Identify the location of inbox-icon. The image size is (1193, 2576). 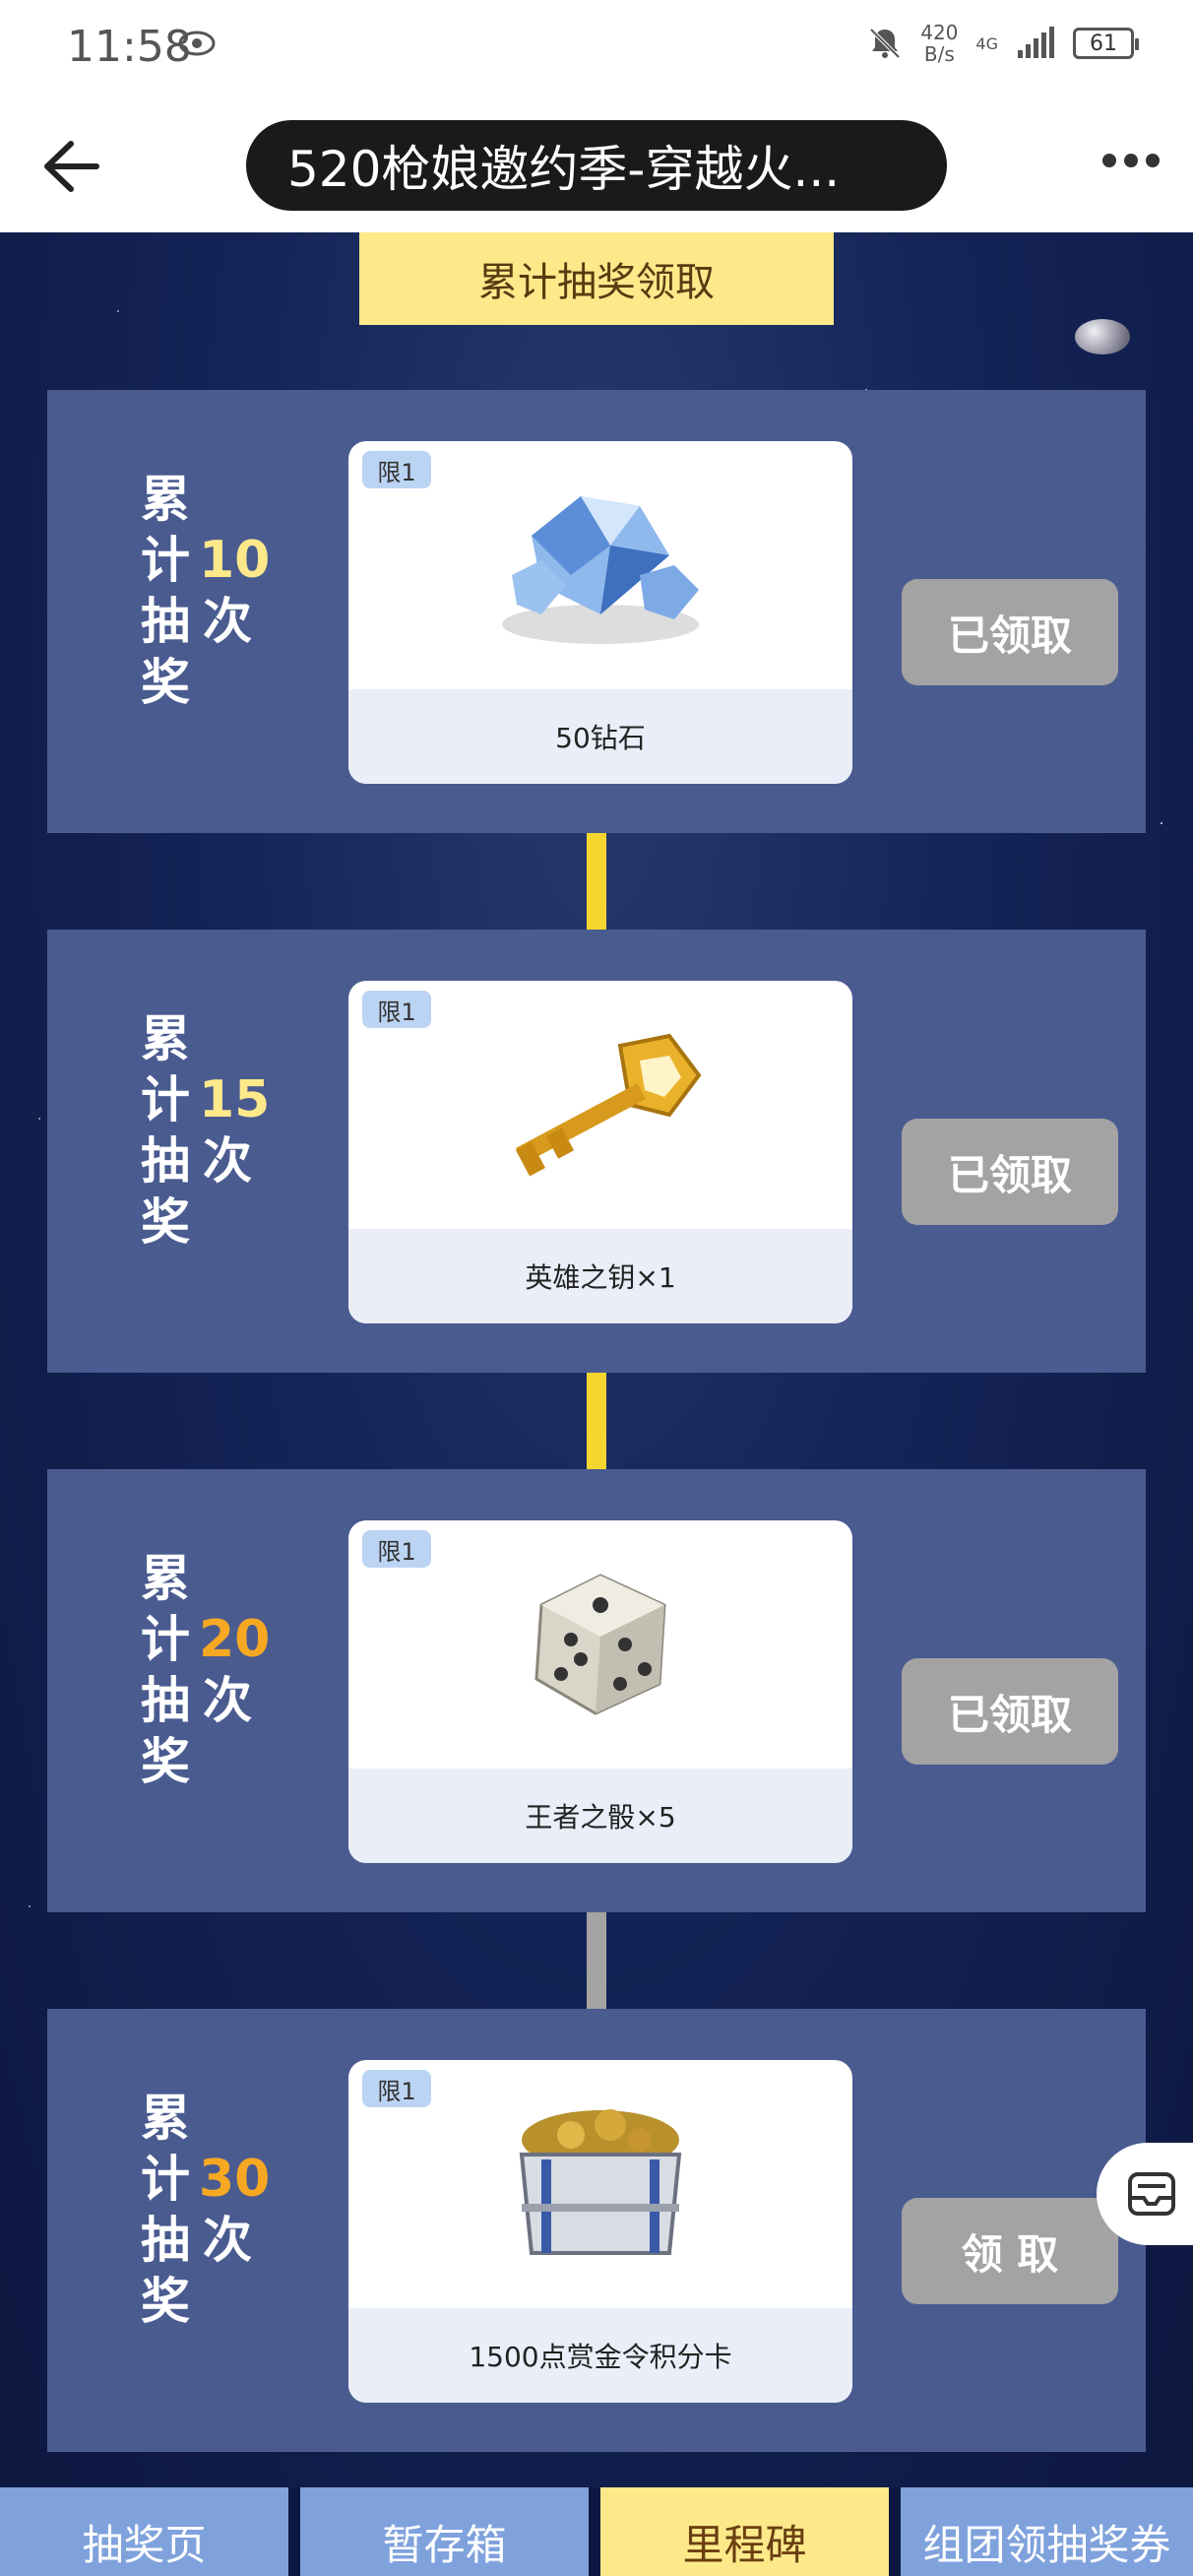
(1151, 2194).